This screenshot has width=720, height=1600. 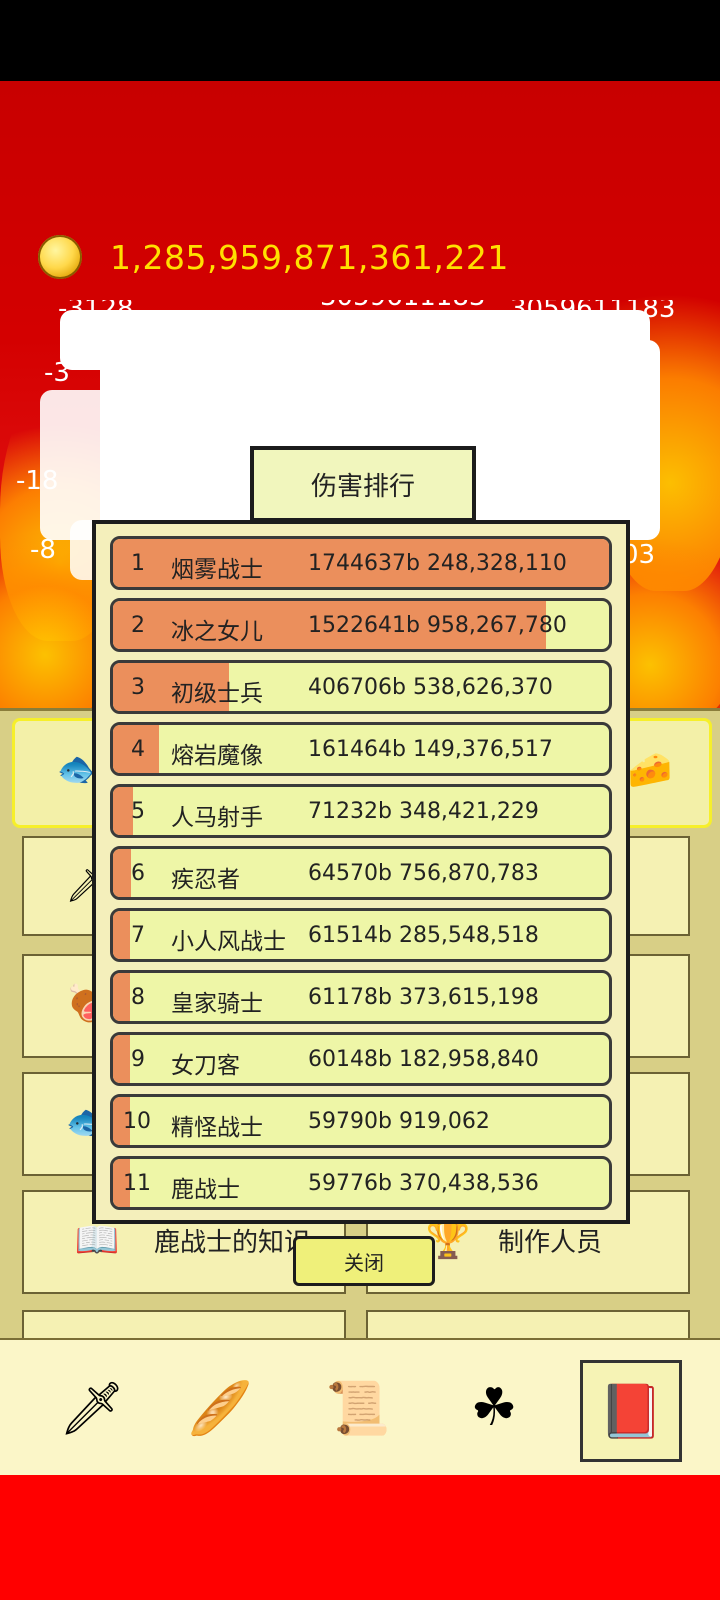 I want to click on nav-clover: ☘, so click(x=494, y=1408).